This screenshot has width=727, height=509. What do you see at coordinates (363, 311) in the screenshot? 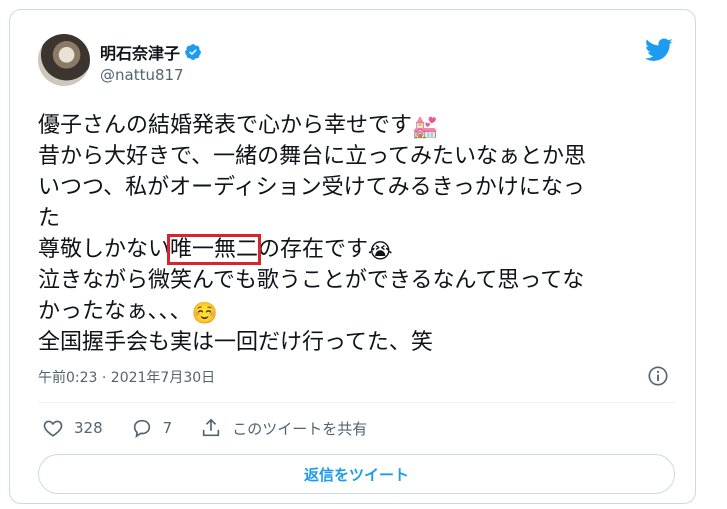
I see `tweet-line: かったなぁ、、、☺️` at bounding box center [363, 311].